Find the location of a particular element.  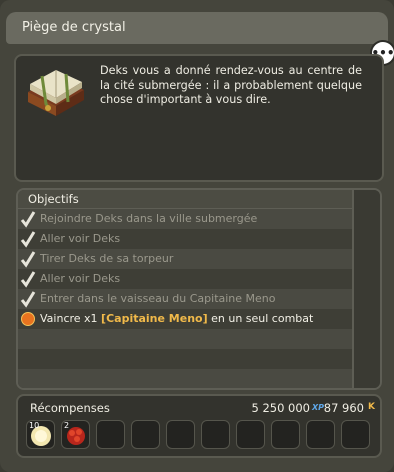

objectives-header: Objectifs is located at coordinates (185, 199).